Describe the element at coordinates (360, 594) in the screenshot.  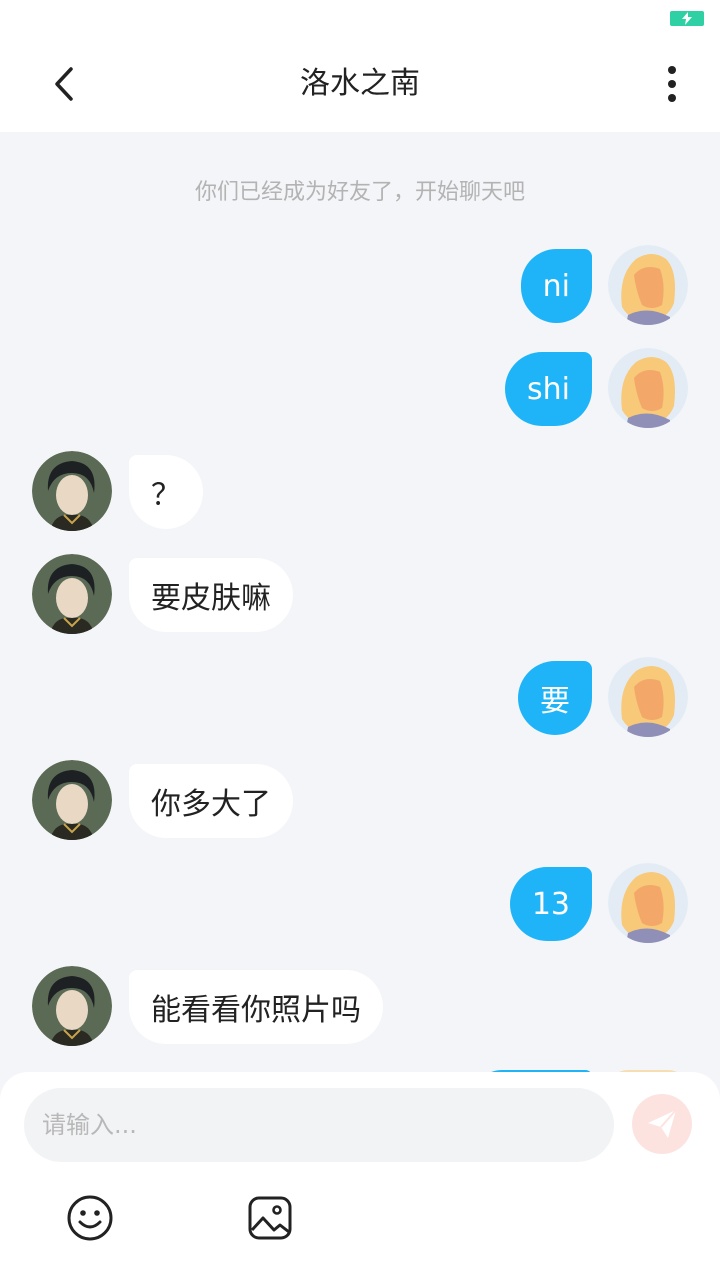
I see `message-row: 要皮肤嘛` at that location.